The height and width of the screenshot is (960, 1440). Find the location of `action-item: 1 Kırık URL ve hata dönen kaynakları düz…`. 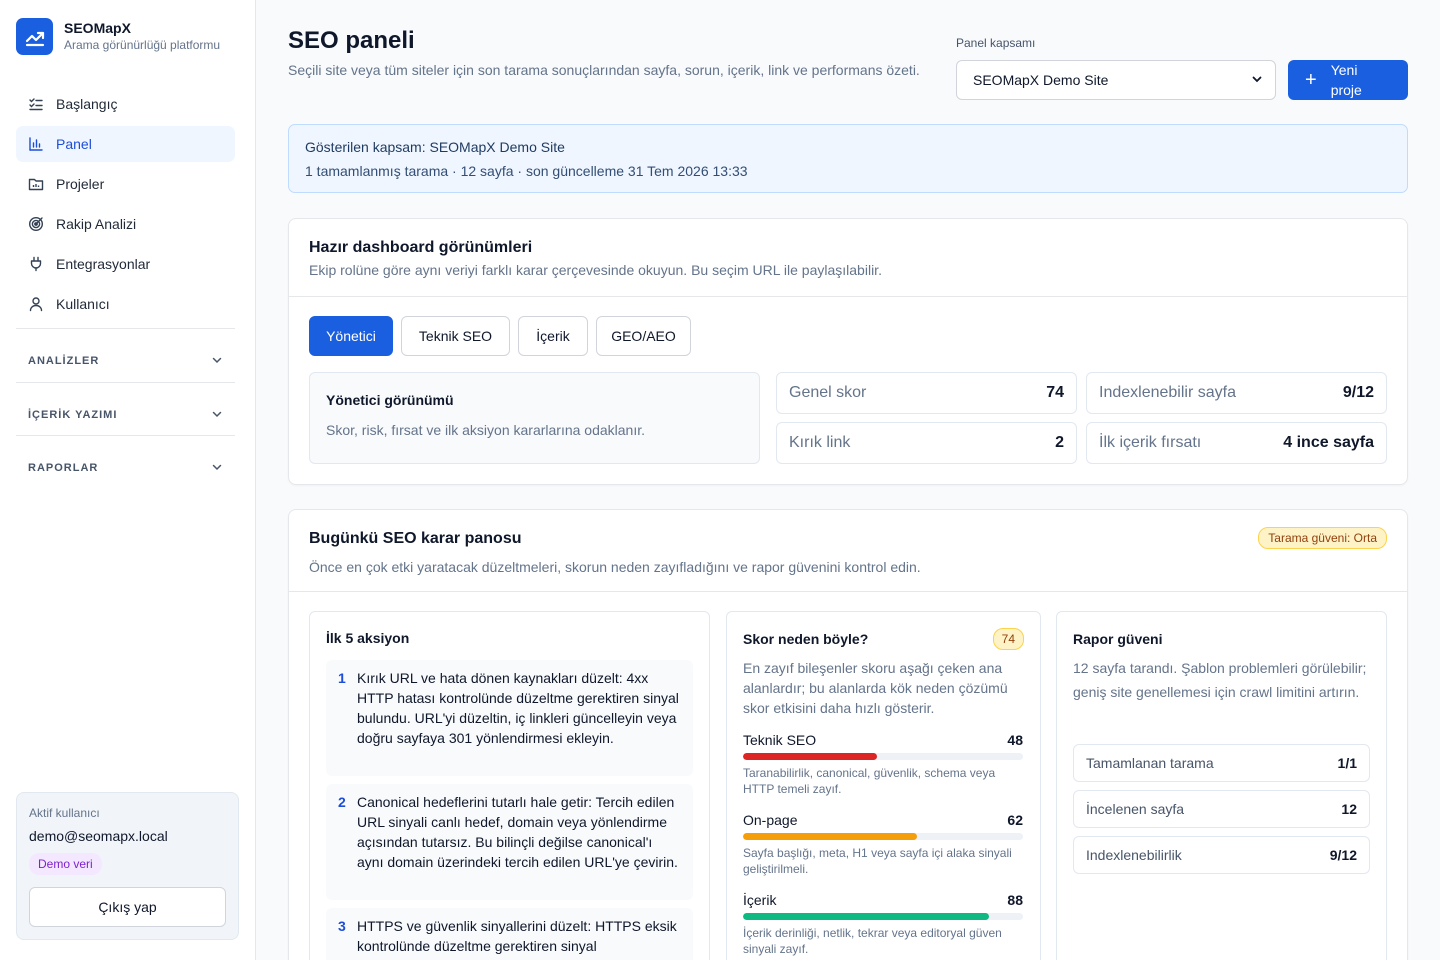

action-item: 1 Kırık URL ve hata dönen kaynakları düz… is located at coordinates (509, 718).